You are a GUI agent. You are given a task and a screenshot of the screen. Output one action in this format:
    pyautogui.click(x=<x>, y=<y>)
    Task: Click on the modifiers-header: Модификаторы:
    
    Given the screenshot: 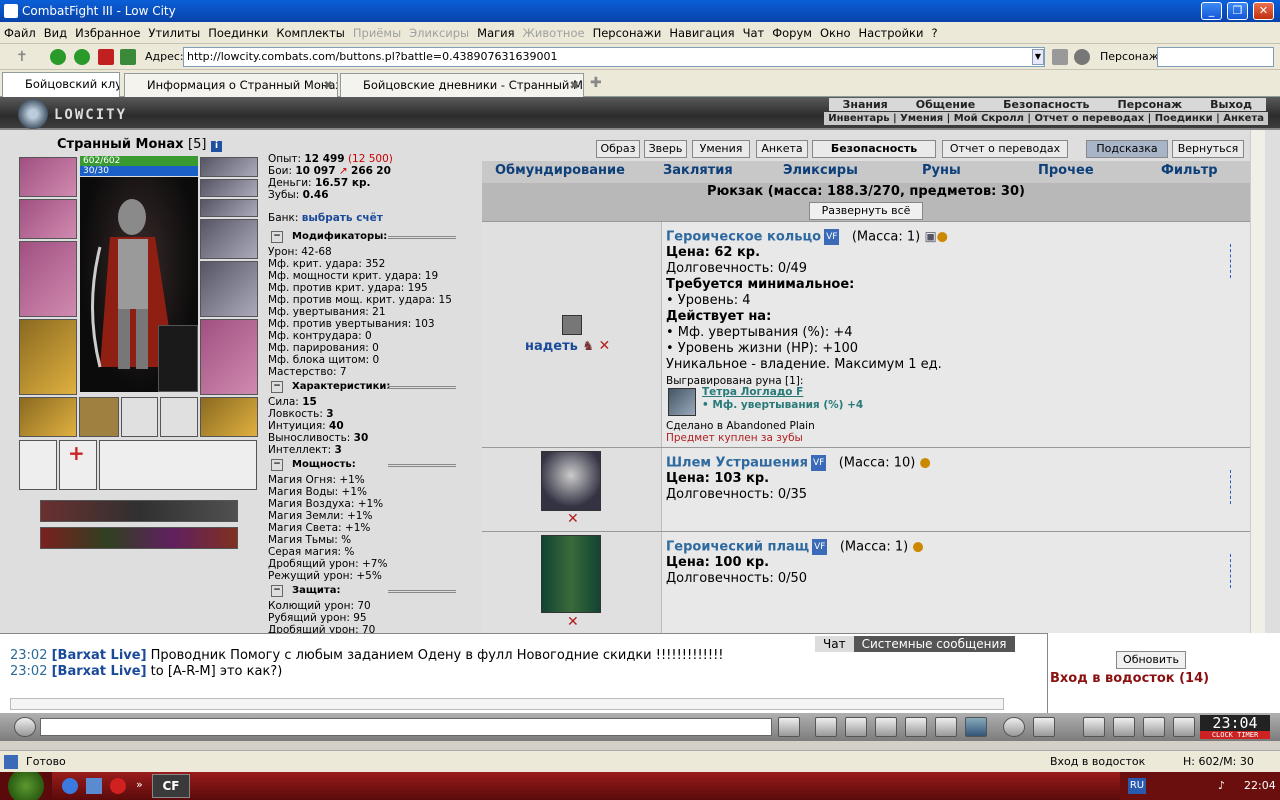 What is the action you would take?
    pyautogui.click(x=373, y=237)
    